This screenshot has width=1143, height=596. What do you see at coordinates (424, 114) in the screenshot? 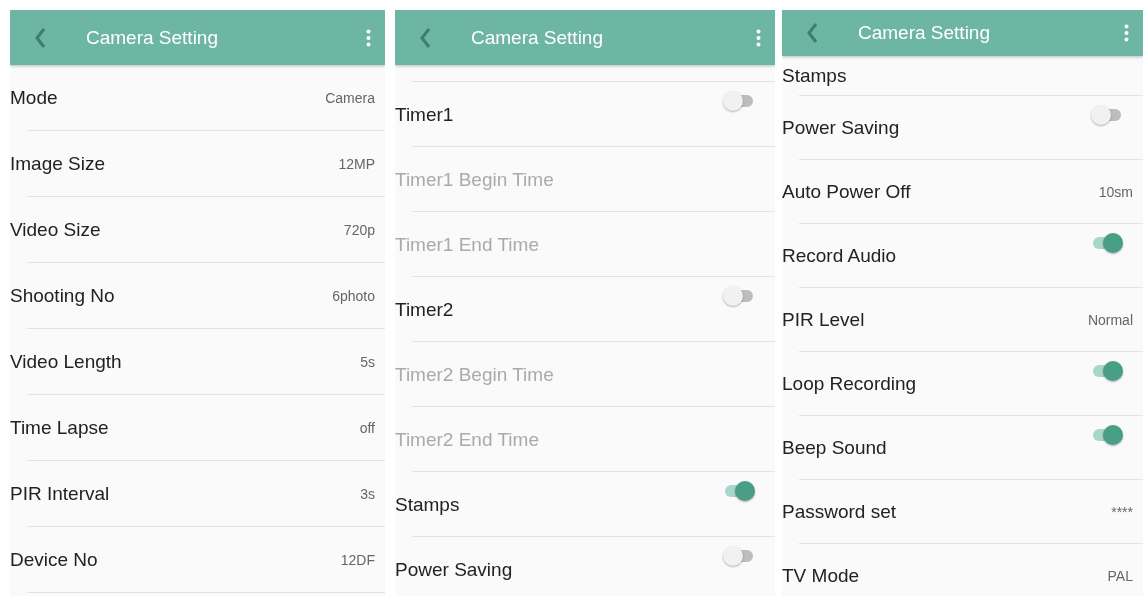
I see `setting-label: Timer1` at bounding box center [424, 114].